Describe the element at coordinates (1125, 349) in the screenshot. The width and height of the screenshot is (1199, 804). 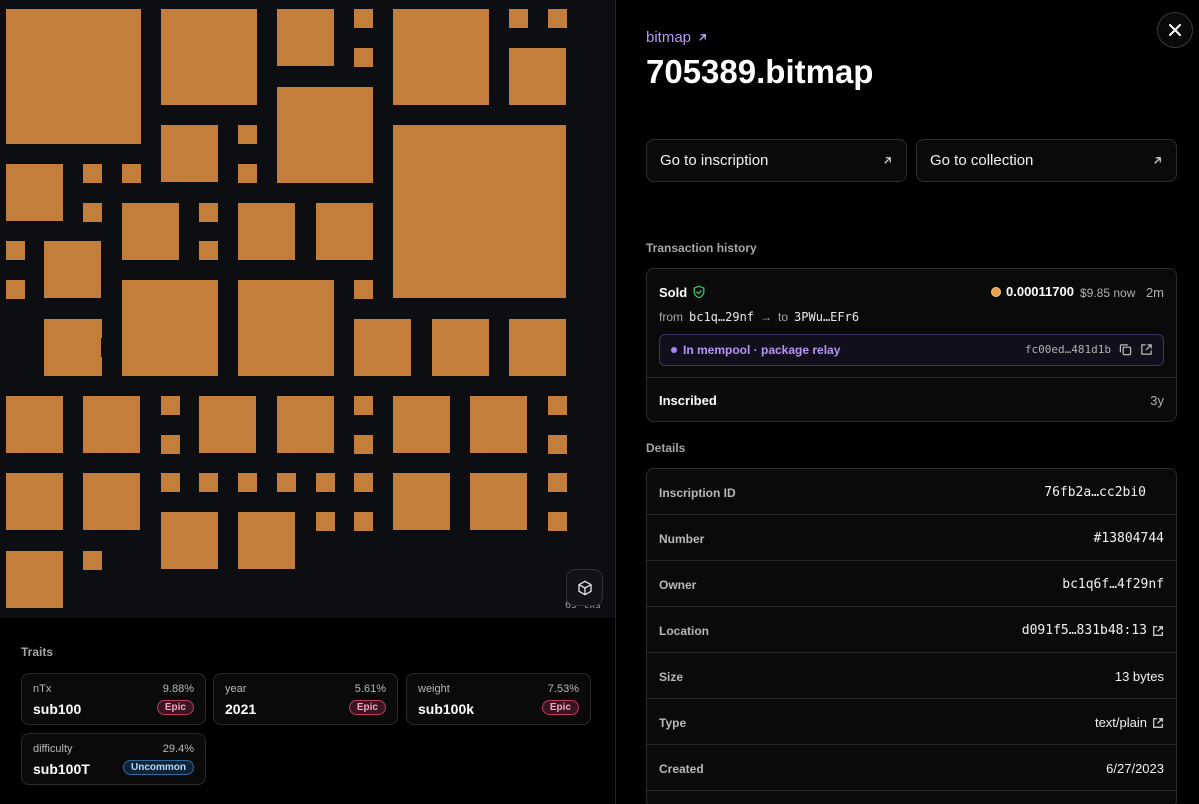
I see `copy-icon` at that location.